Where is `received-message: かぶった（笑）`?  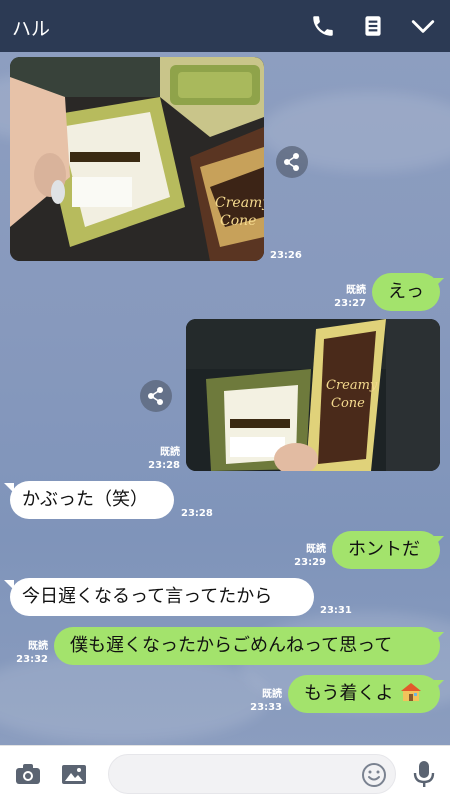
received-message: かぶった（笑） is located at coordinates (92, 500).